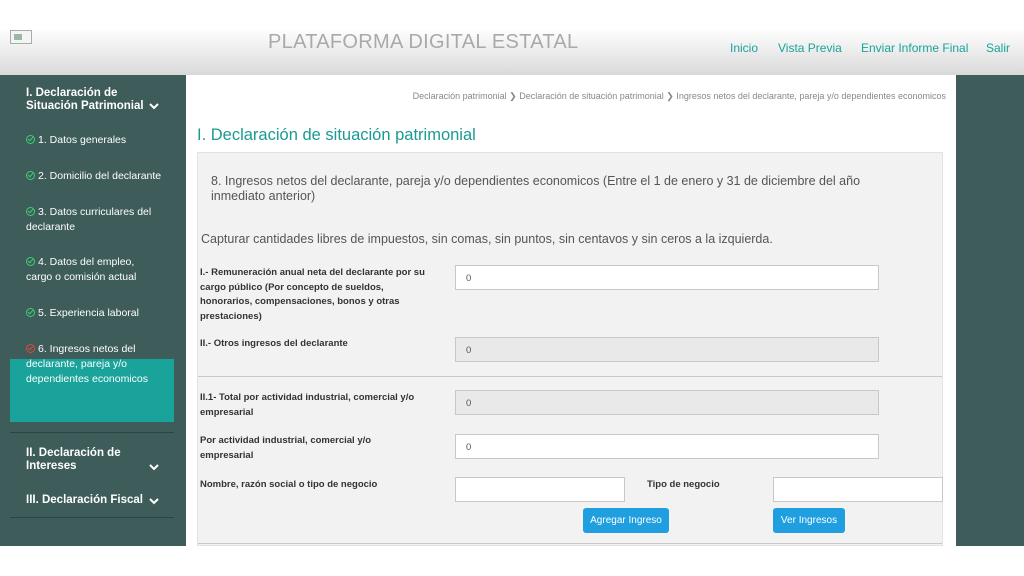 This screenshot has width=1024, height=576. Describe the element at coordinates (336, 135) in the screenshot. I see `page-title: I. Declaración de situación patrimonial` at that location.